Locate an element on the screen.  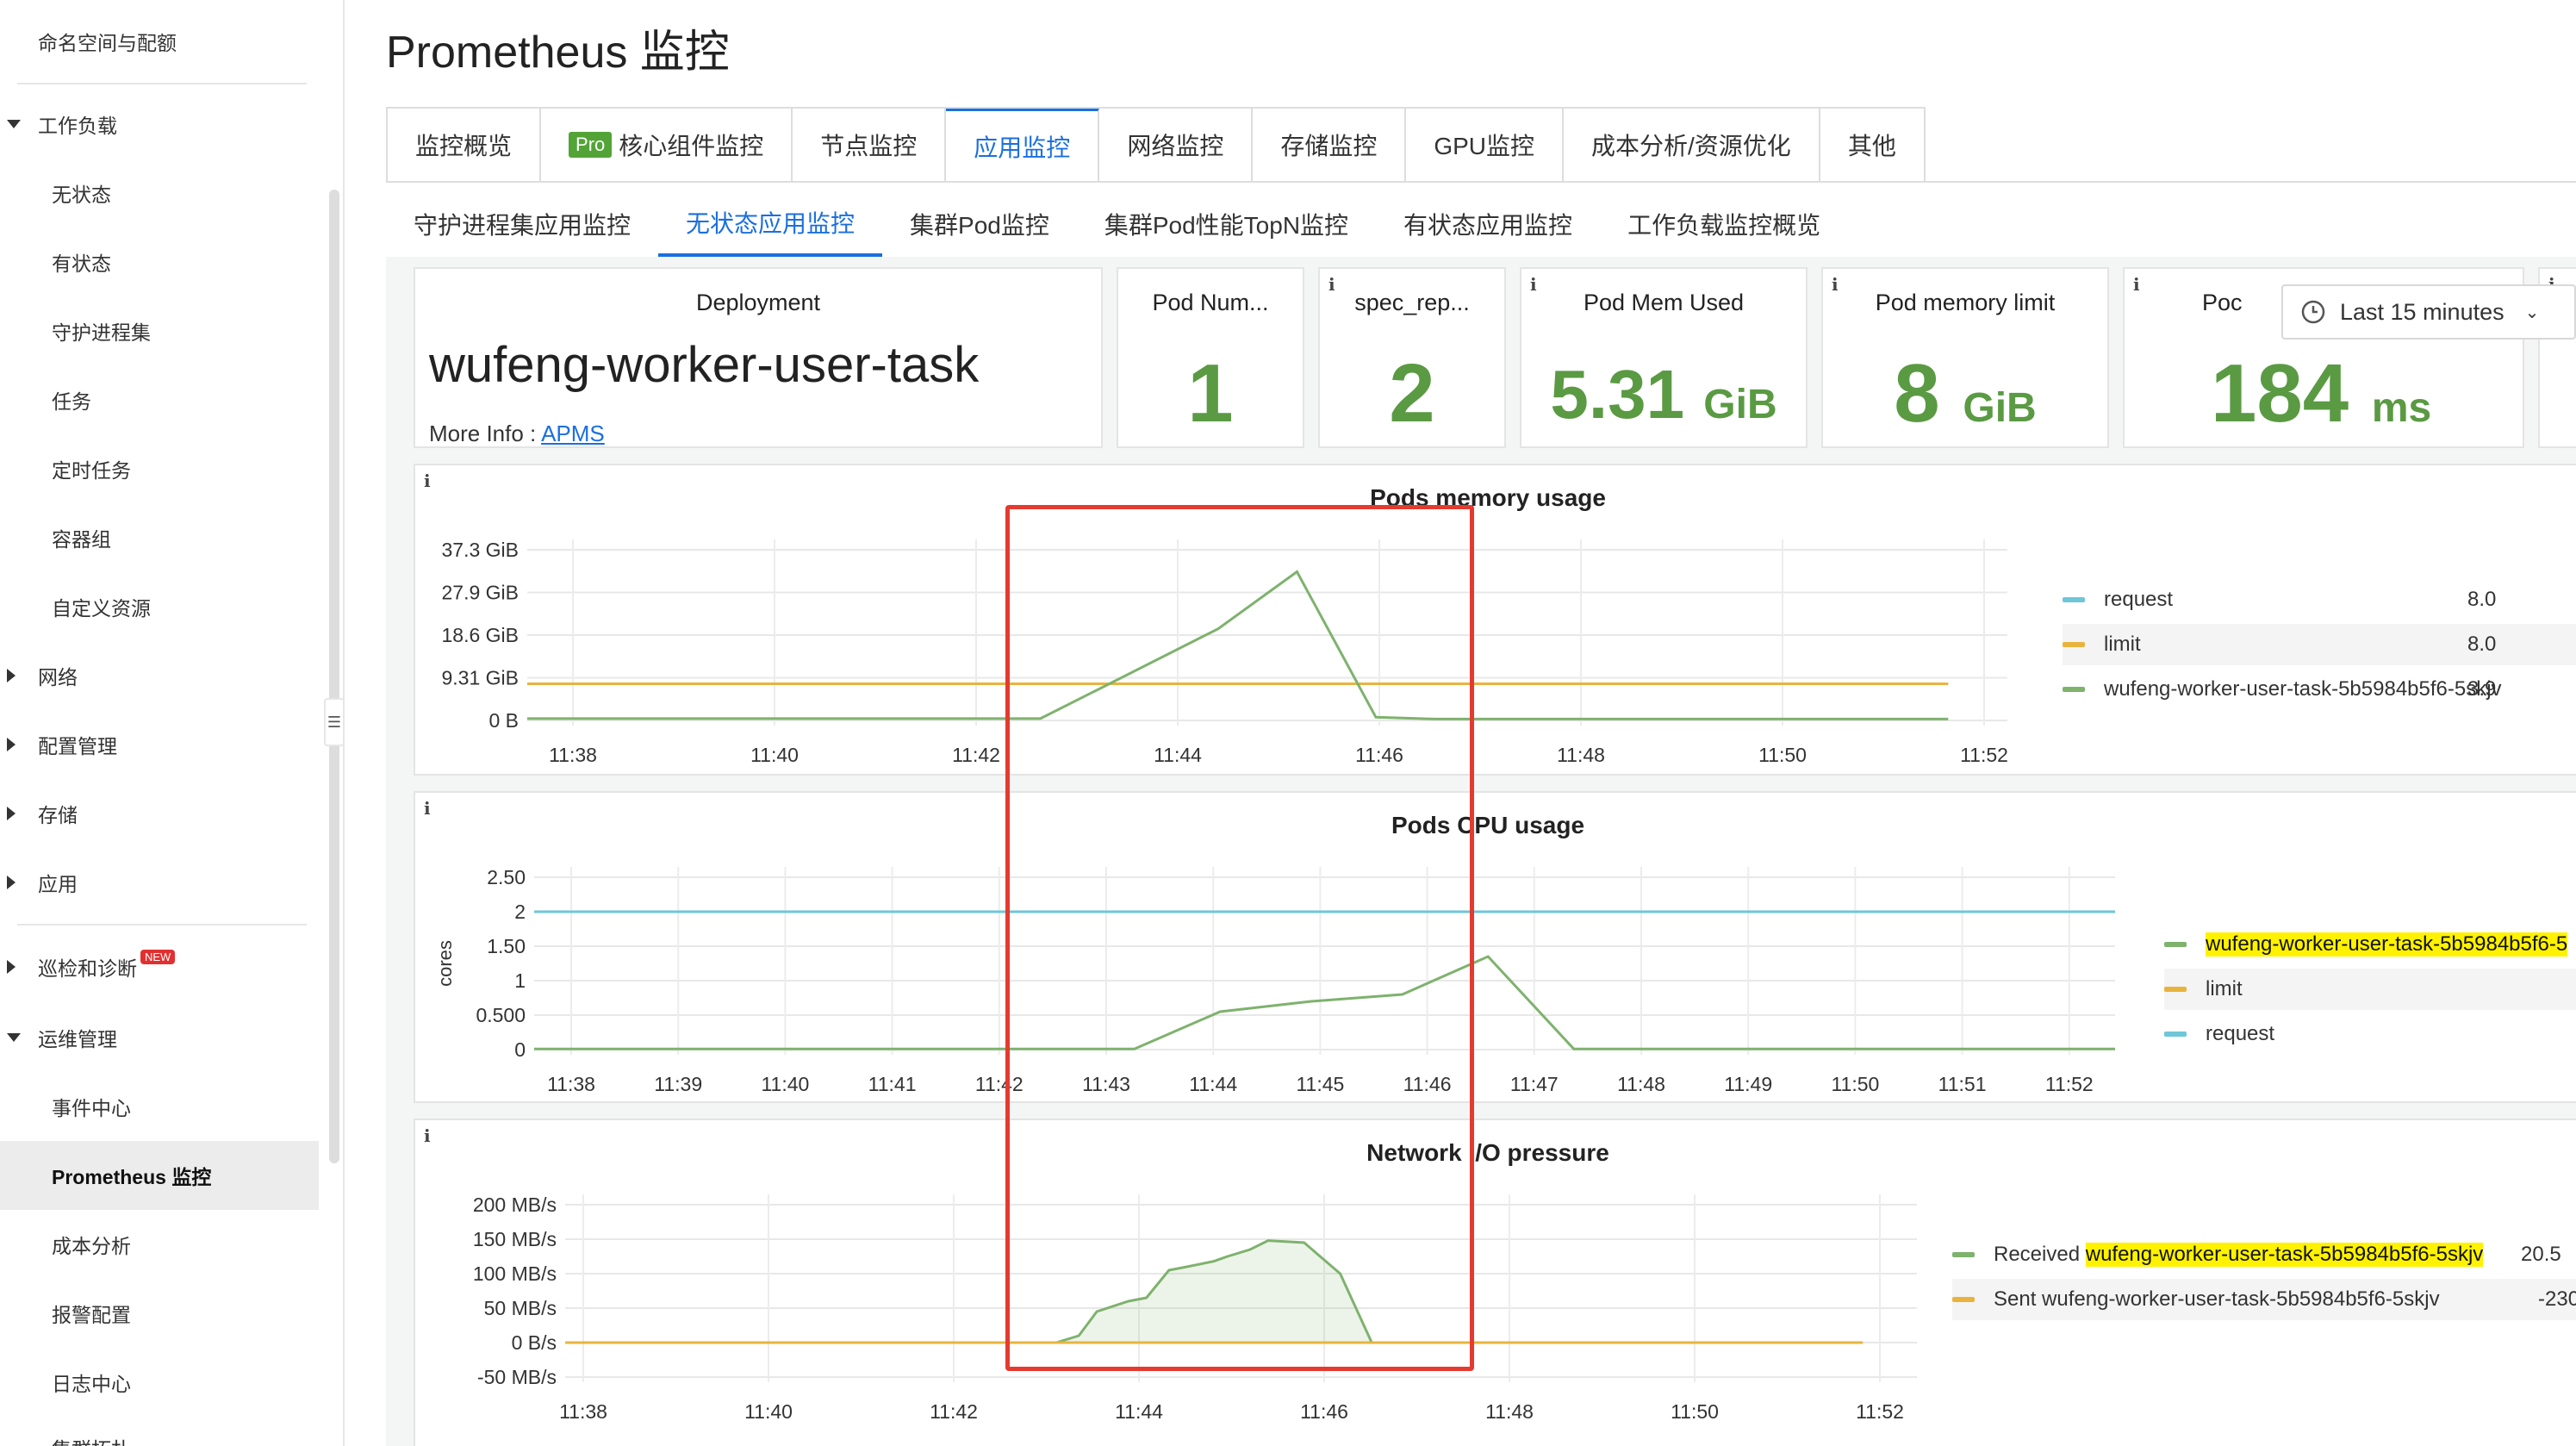
sidebar-item-pods: 容器组 is located at coordinates (160, 537).